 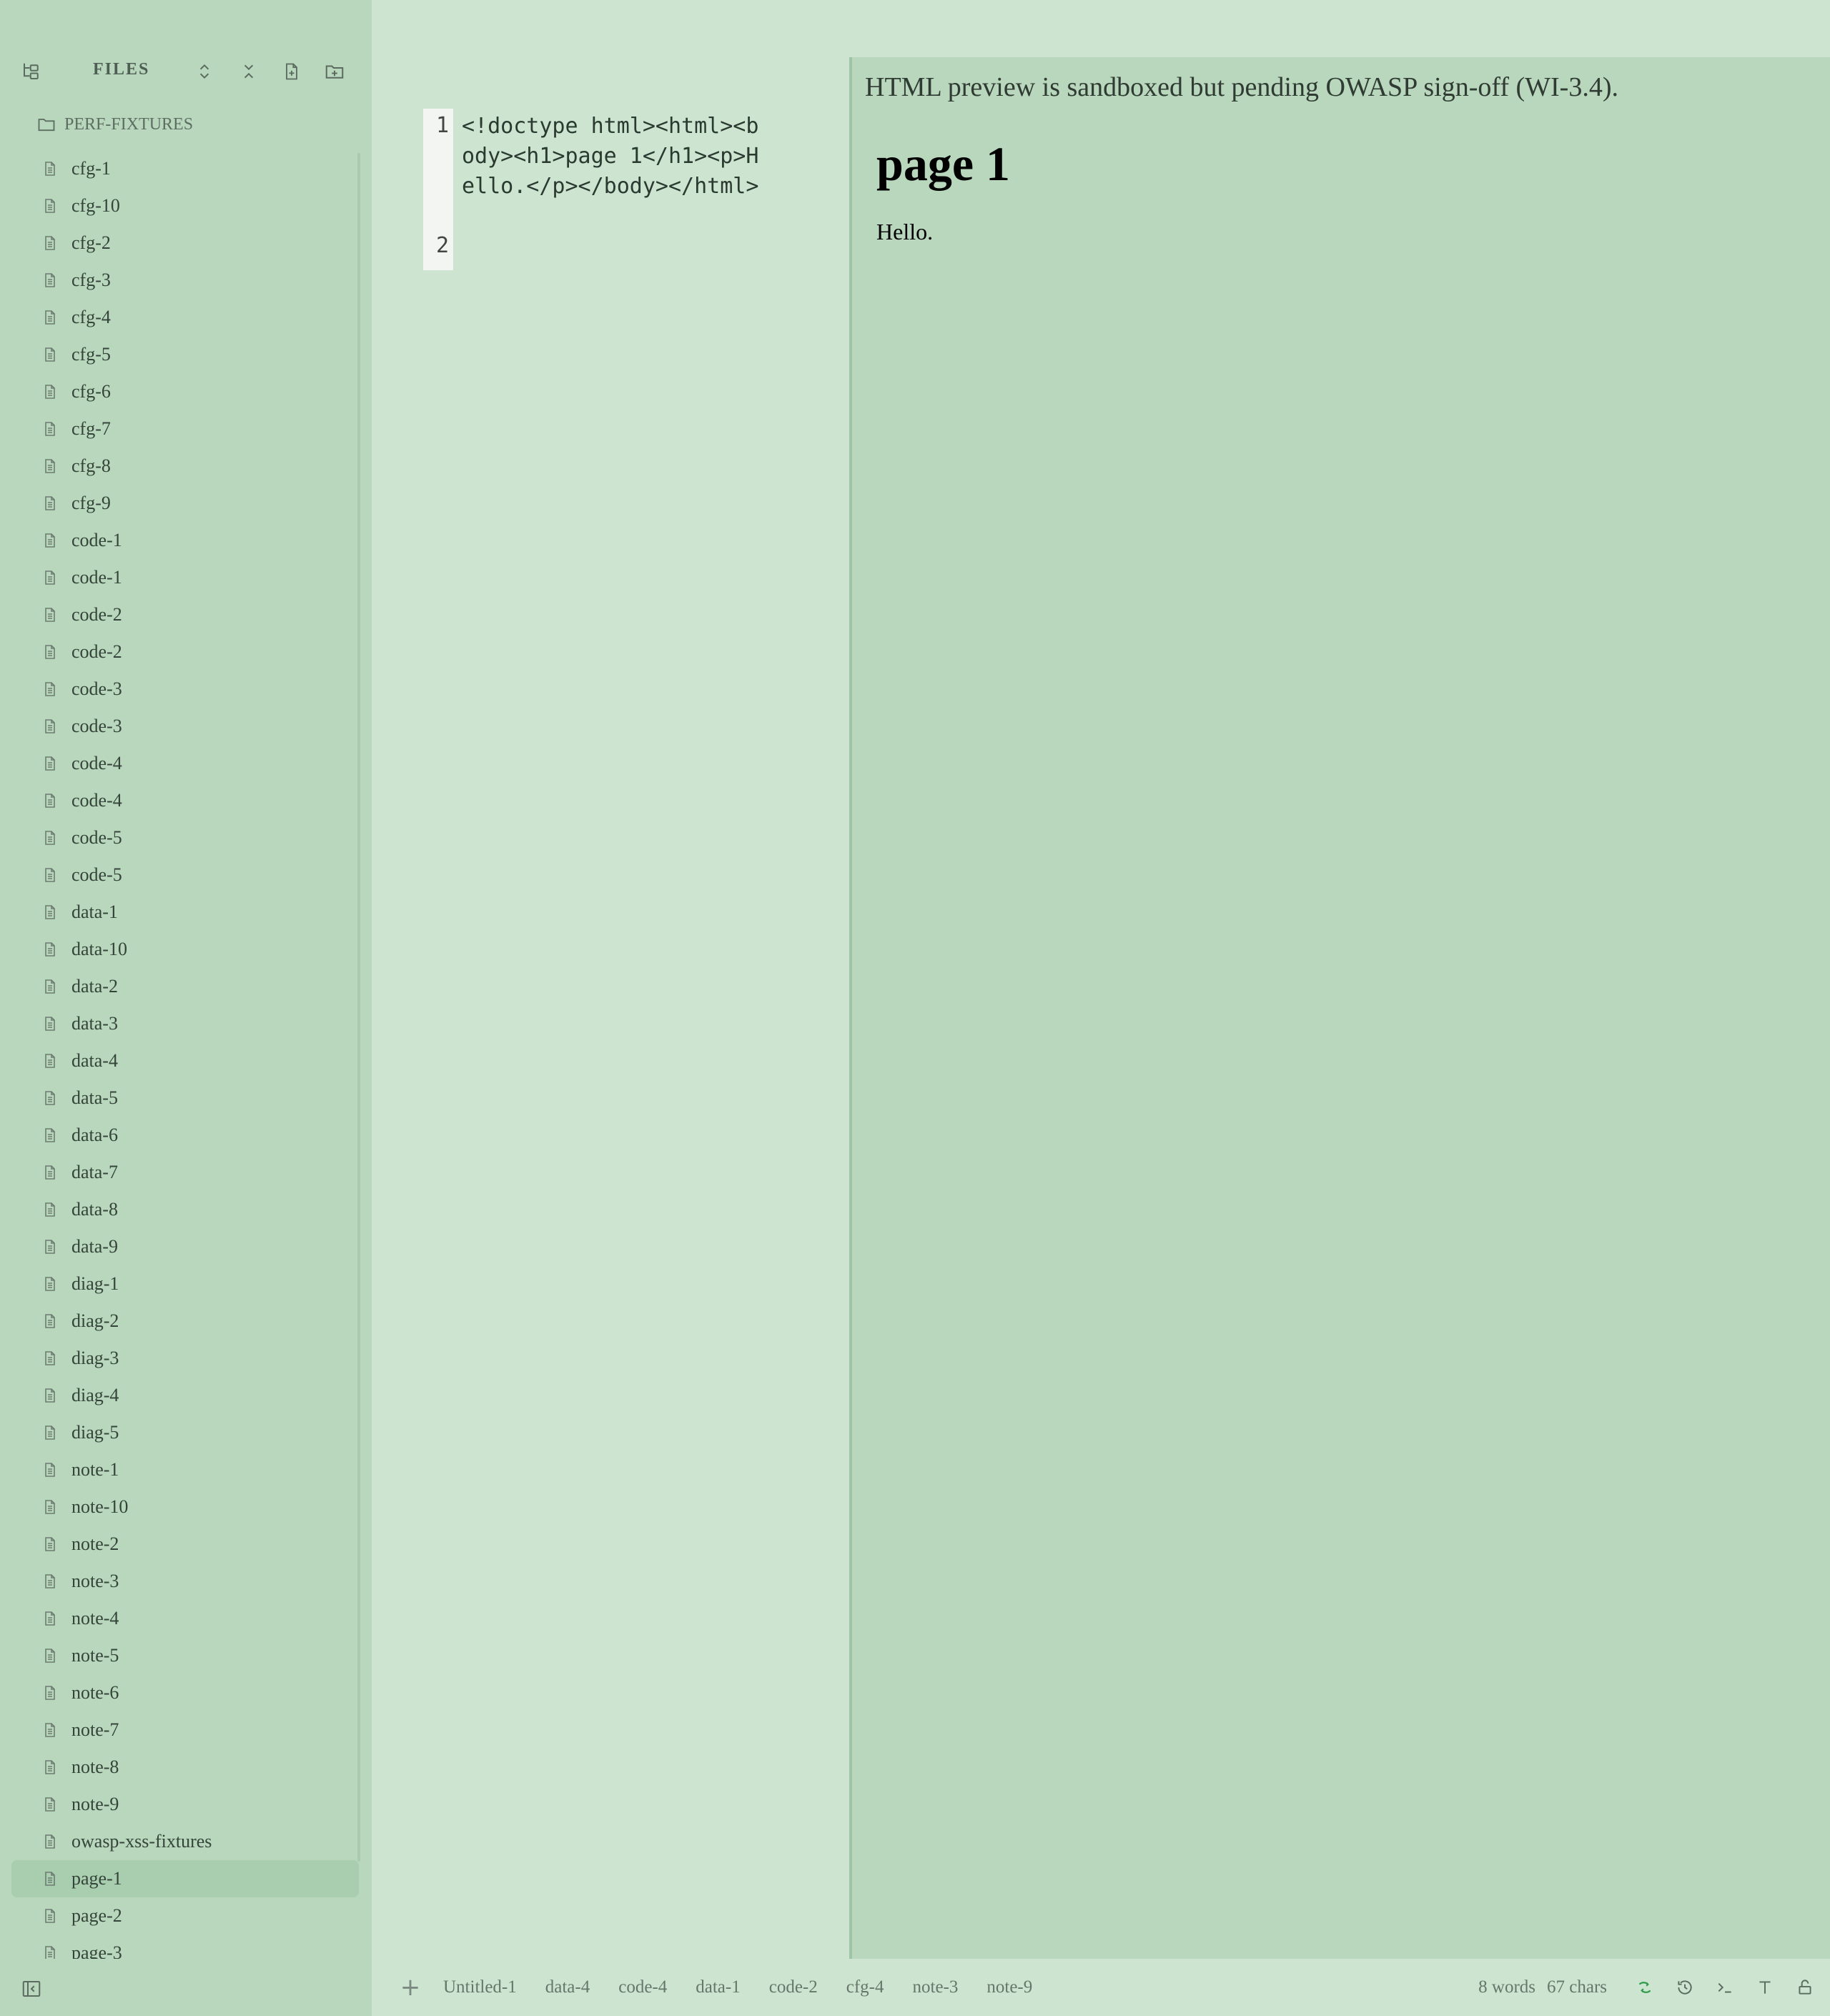 What do you see at coordinates (185, 1544) in the screenshot?
I see `file-item: note-2` at bounding box center [185, 1544].